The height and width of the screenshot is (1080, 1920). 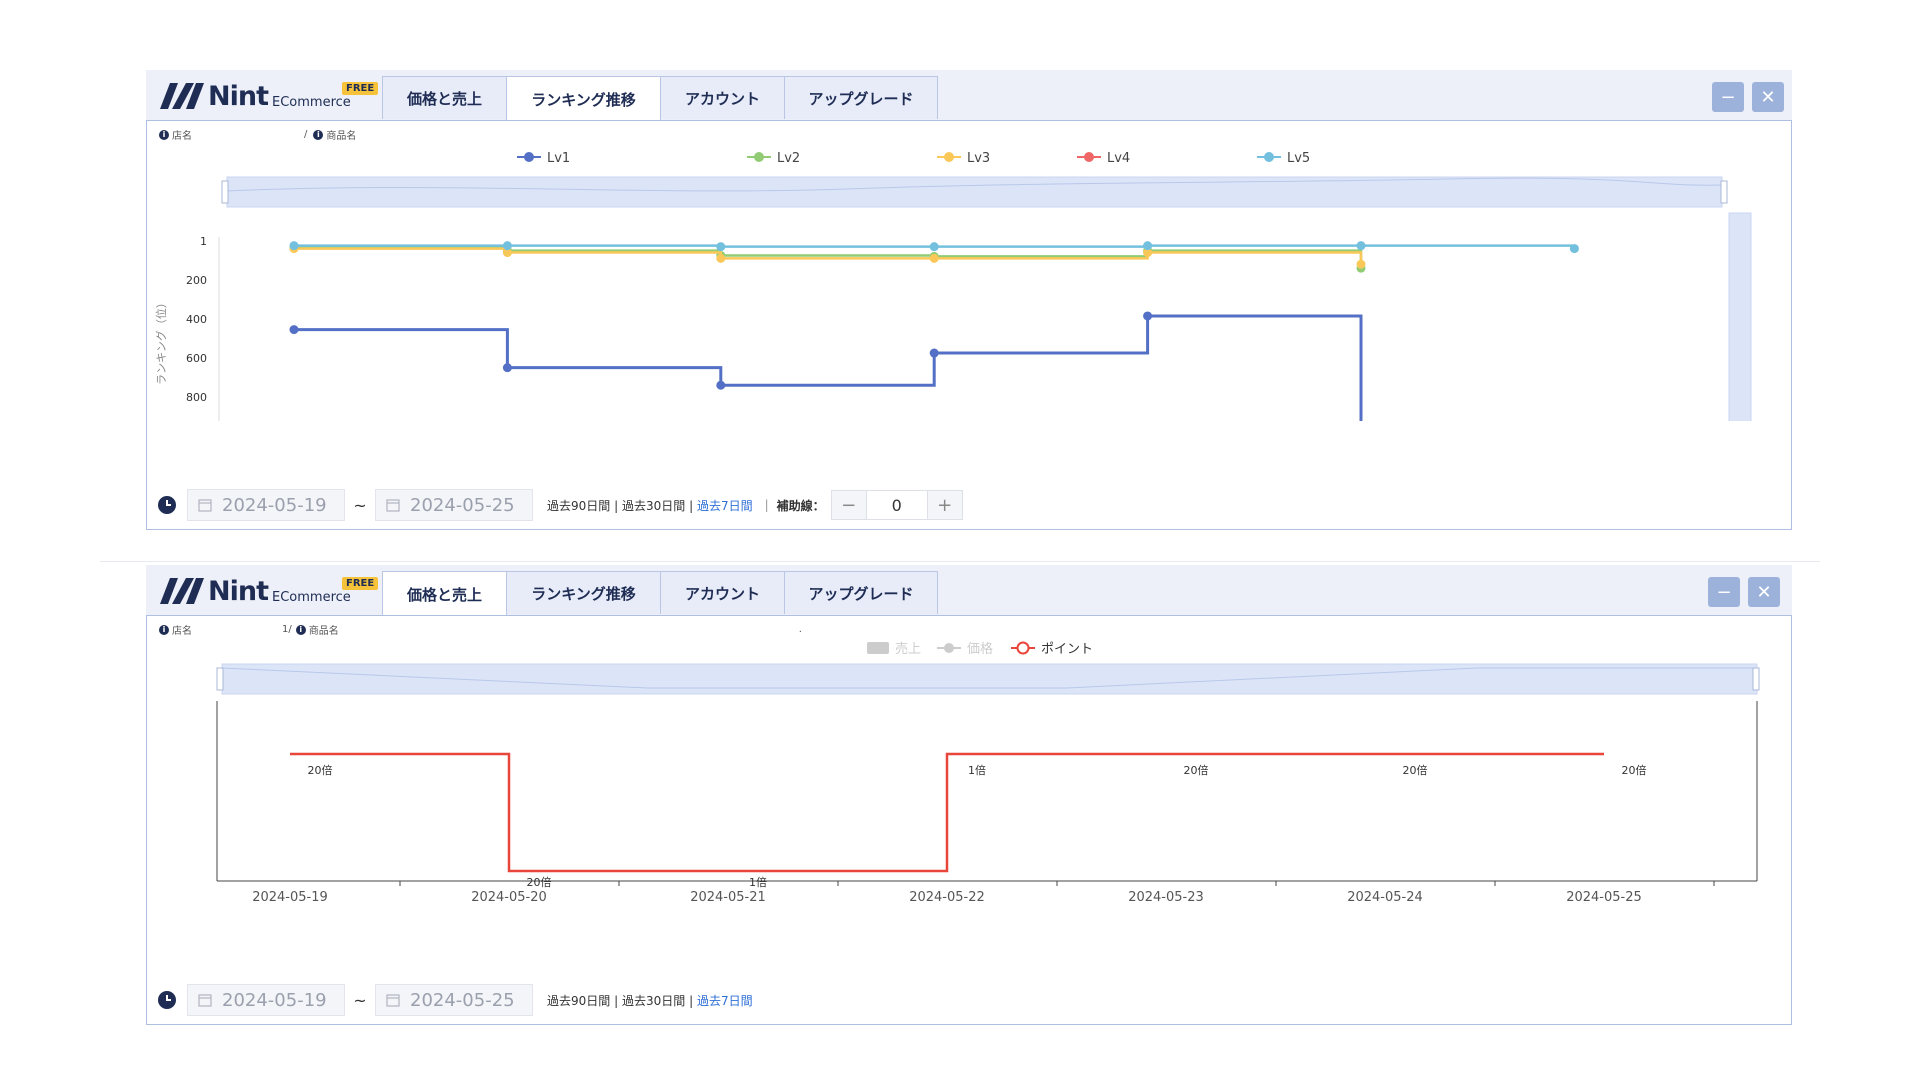 What do you see at coordinates (161, 341) in the screenshot?
I see `y-axis-label: ランキング（位）` at bounding box center [161, 341].